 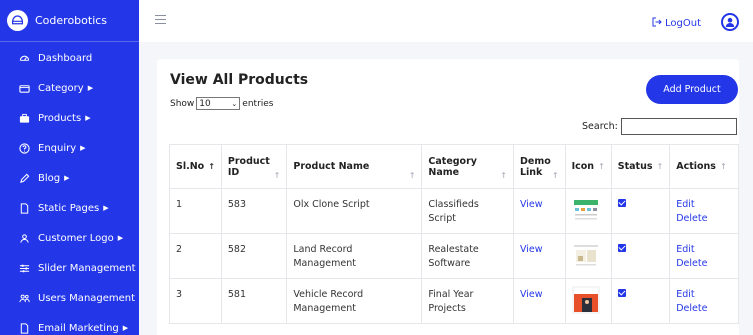 What do you see at coordinates (195, 301) in the screenshot?
I see `cell-slno: 3` at bounding box center [195, 301].